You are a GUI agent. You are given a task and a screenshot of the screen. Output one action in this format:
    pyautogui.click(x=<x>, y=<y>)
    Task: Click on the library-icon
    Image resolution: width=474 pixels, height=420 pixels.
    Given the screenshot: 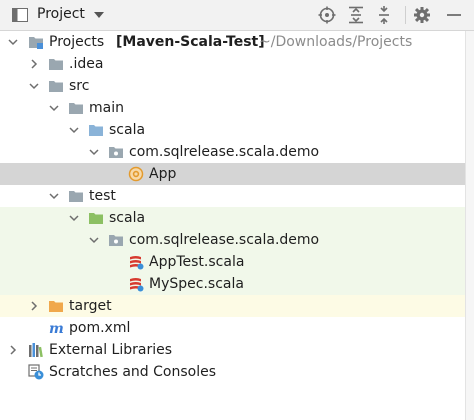 What is the action you would take?
    pyautogui.click(x=36, y=350)
    